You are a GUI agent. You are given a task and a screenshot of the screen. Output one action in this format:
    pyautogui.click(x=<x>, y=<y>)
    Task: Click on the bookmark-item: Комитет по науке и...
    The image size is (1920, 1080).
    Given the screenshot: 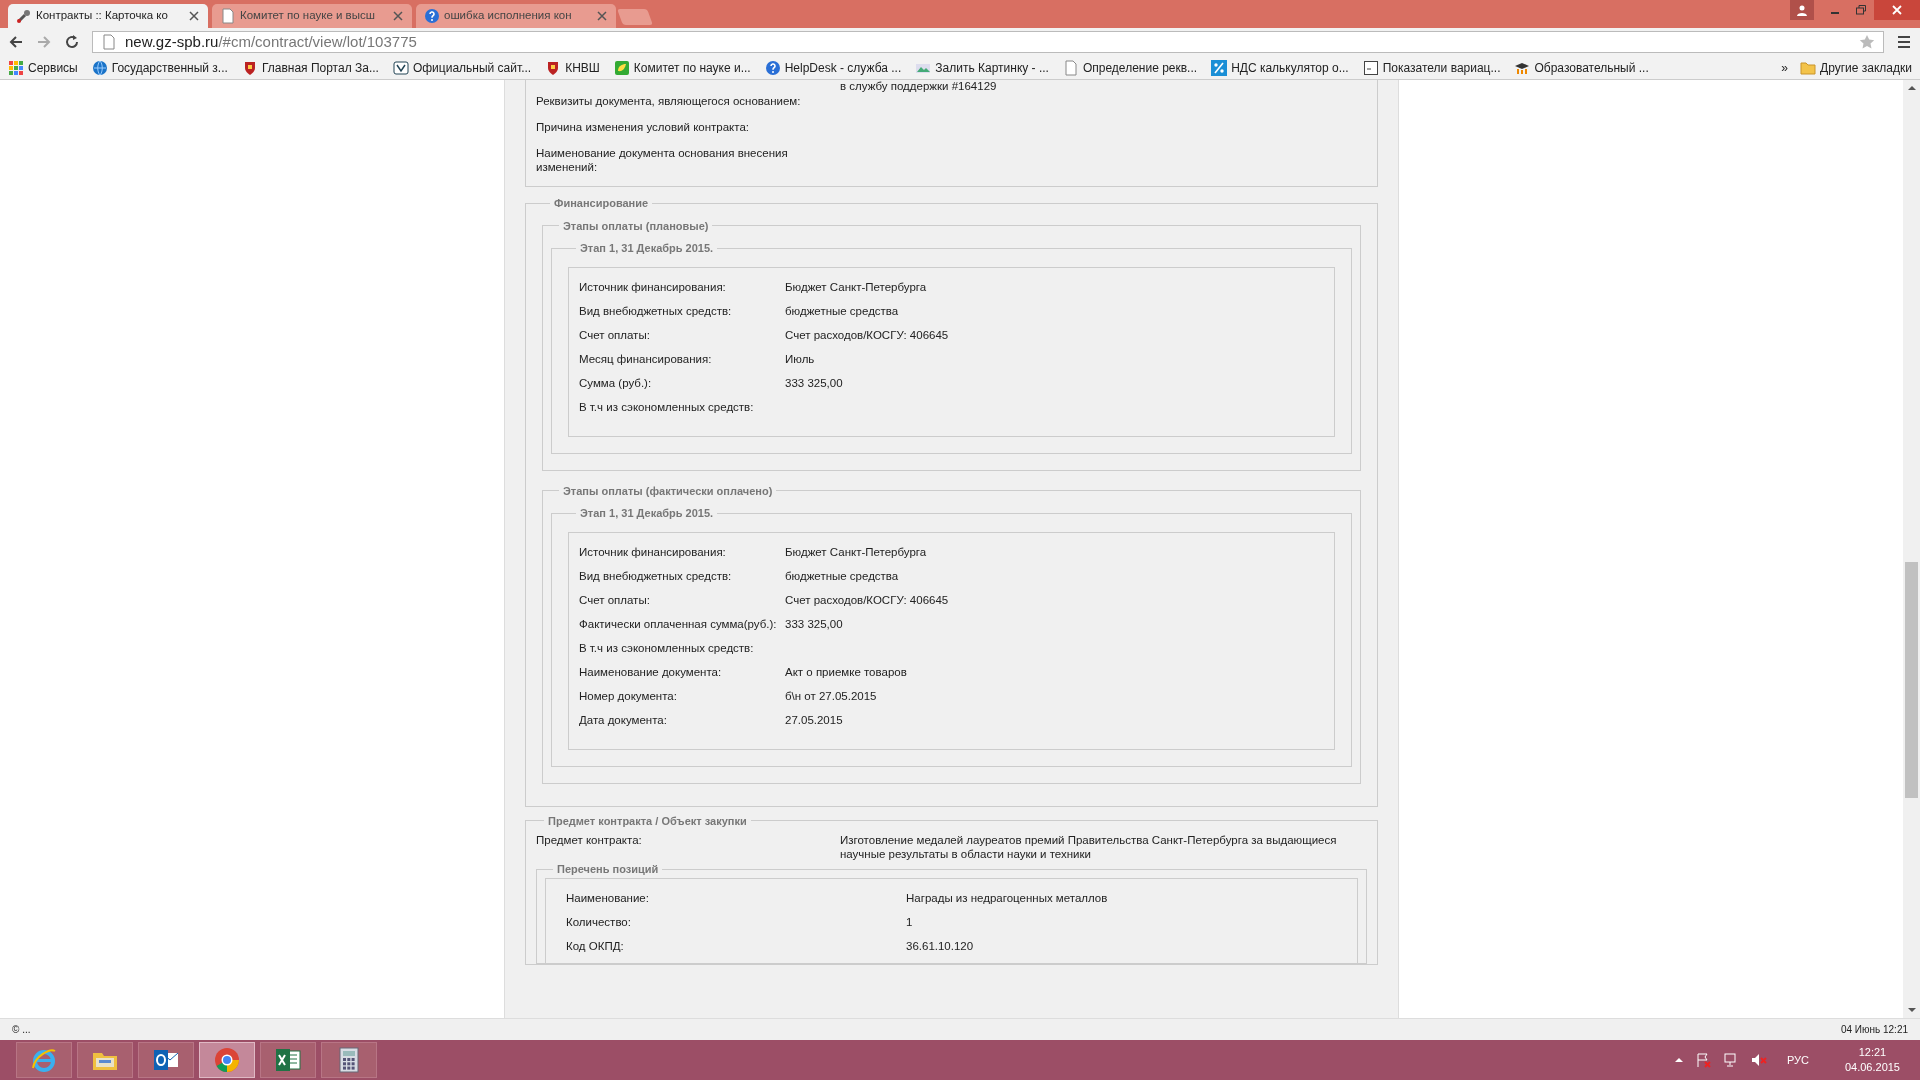 What is the action you would take?
    pyautogui.click(x=682, y=67)
    